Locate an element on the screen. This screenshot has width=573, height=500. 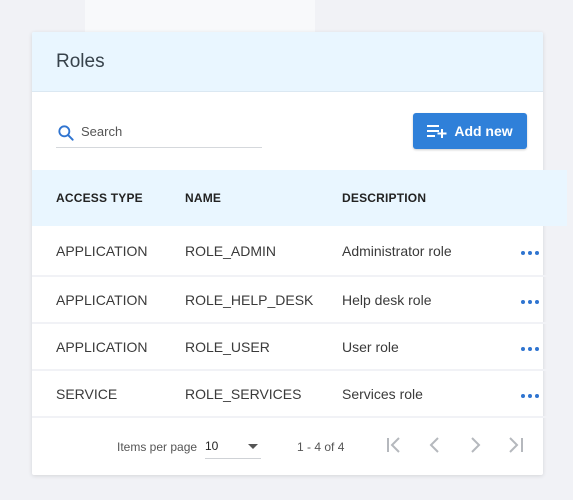
items-per-page-select: 10 is located at coordinates (233, 446).